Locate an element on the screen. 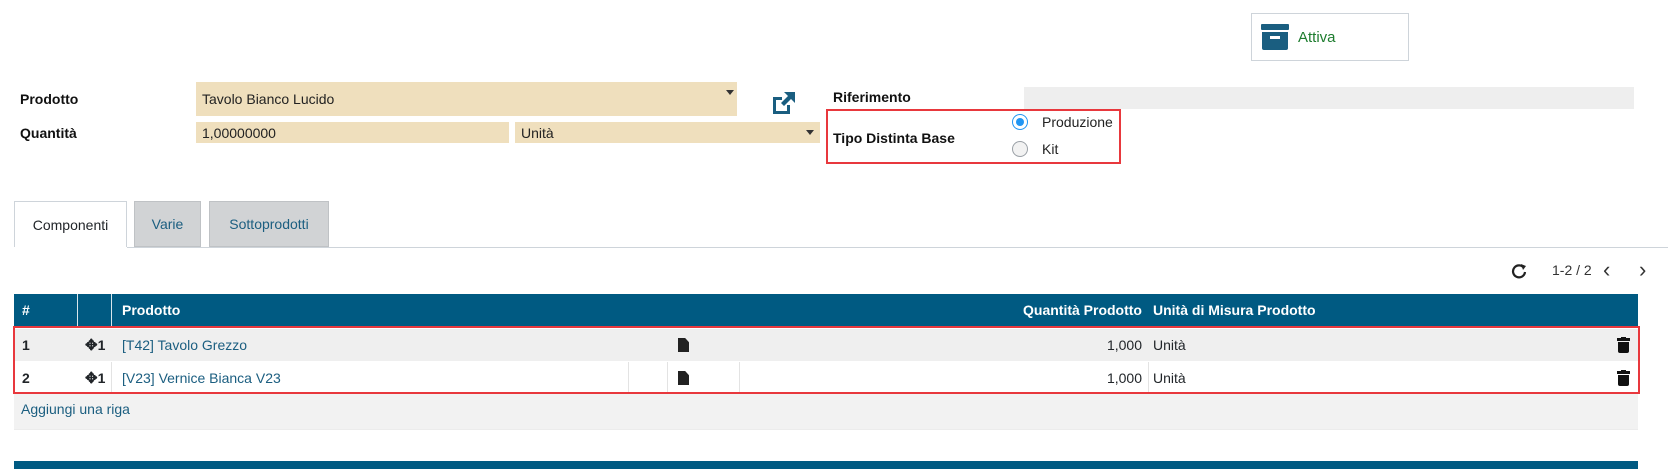  chevron-left-icon: ‹ is located at coordinates (1606, 270).